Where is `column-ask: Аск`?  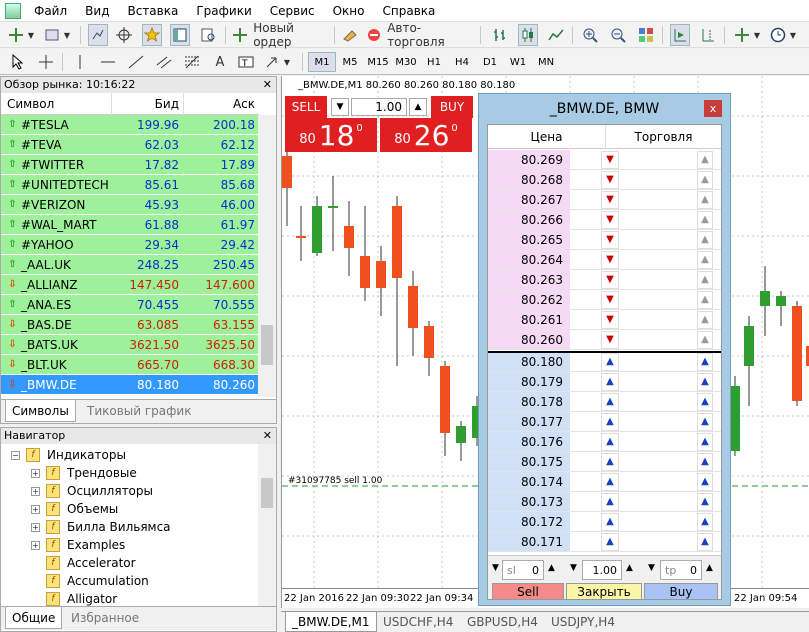
column-ask: Аск is located at coordinates (221, 104).